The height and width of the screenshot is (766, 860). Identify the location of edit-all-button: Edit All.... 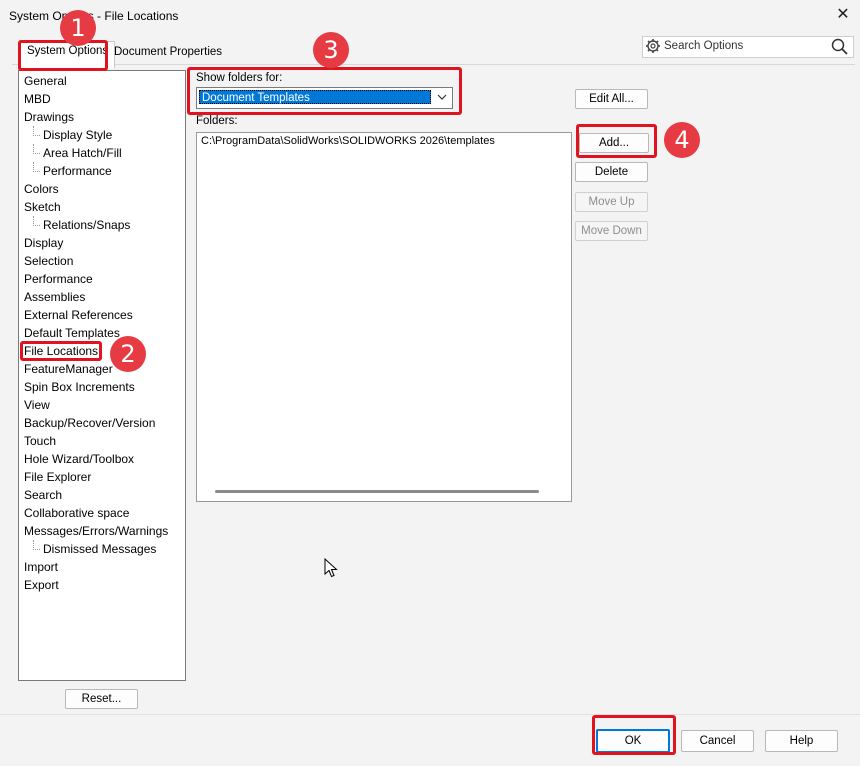
(611, 99).